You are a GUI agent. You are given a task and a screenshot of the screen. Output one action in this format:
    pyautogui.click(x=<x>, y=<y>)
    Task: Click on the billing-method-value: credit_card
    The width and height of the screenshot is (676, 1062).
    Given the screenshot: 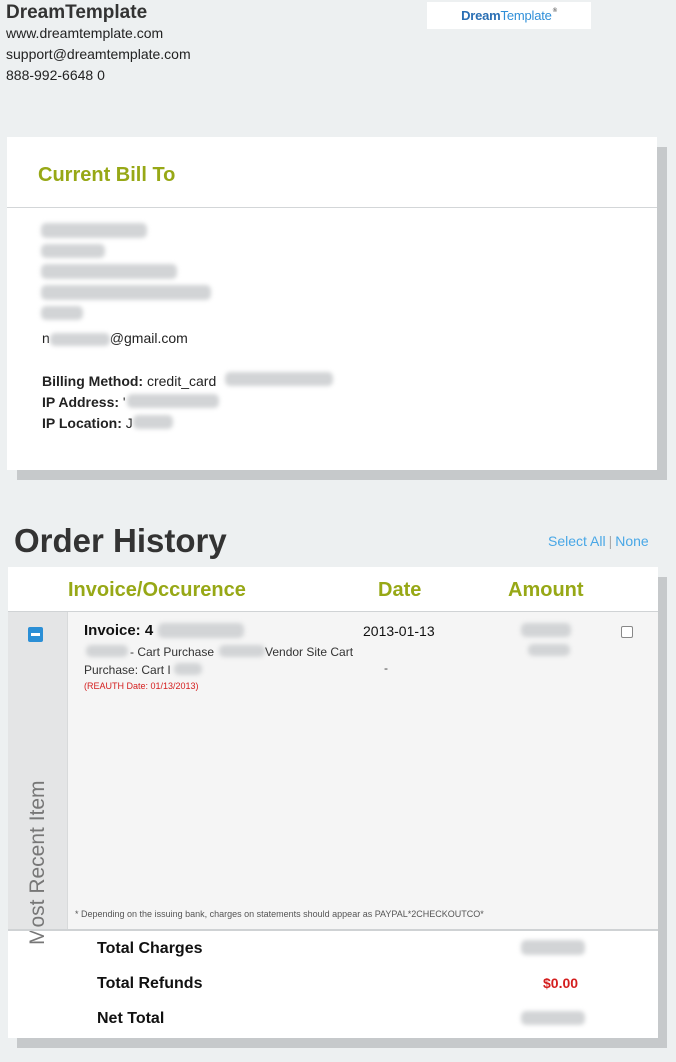 What is the action you would take?
    pyautogui.click(x=181, y=381)
    